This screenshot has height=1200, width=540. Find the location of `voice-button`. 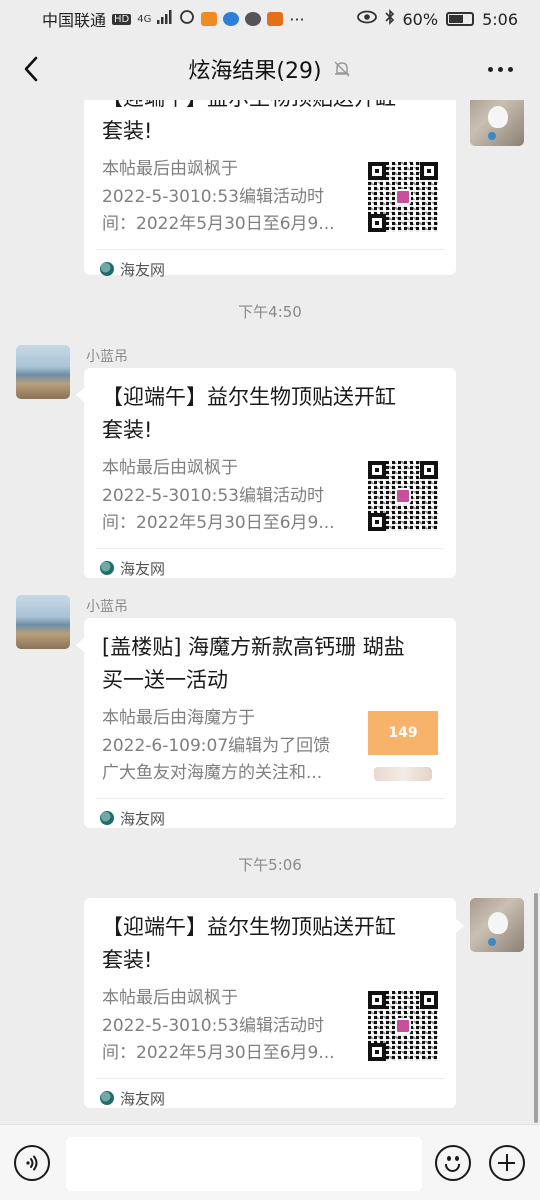

voice-button is located at coordinates (32, 1163).